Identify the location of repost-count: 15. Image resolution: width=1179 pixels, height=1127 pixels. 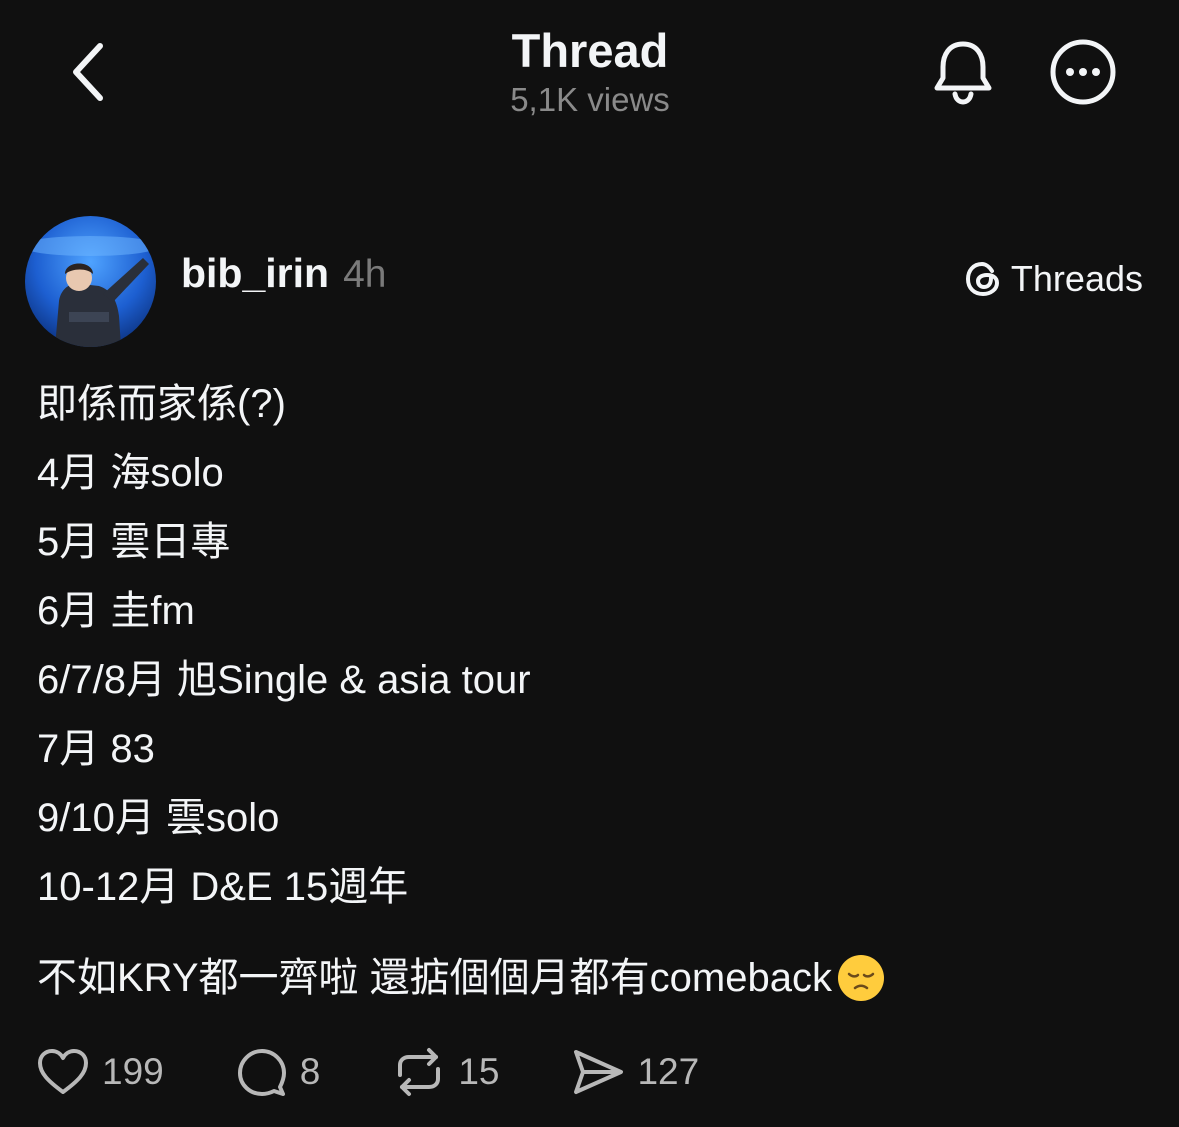
(479, 1071).